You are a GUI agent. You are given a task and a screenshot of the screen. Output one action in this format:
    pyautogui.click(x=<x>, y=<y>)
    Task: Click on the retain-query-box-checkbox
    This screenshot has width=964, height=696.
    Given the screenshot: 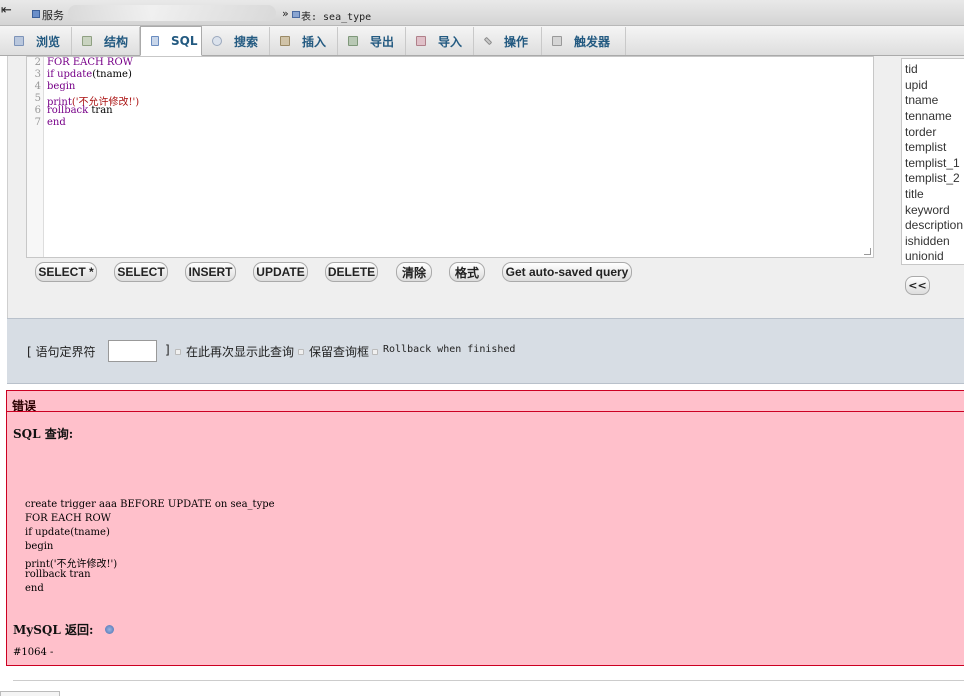 What is the action you would take?
    pyautogui.click(x=301, y=352)
    